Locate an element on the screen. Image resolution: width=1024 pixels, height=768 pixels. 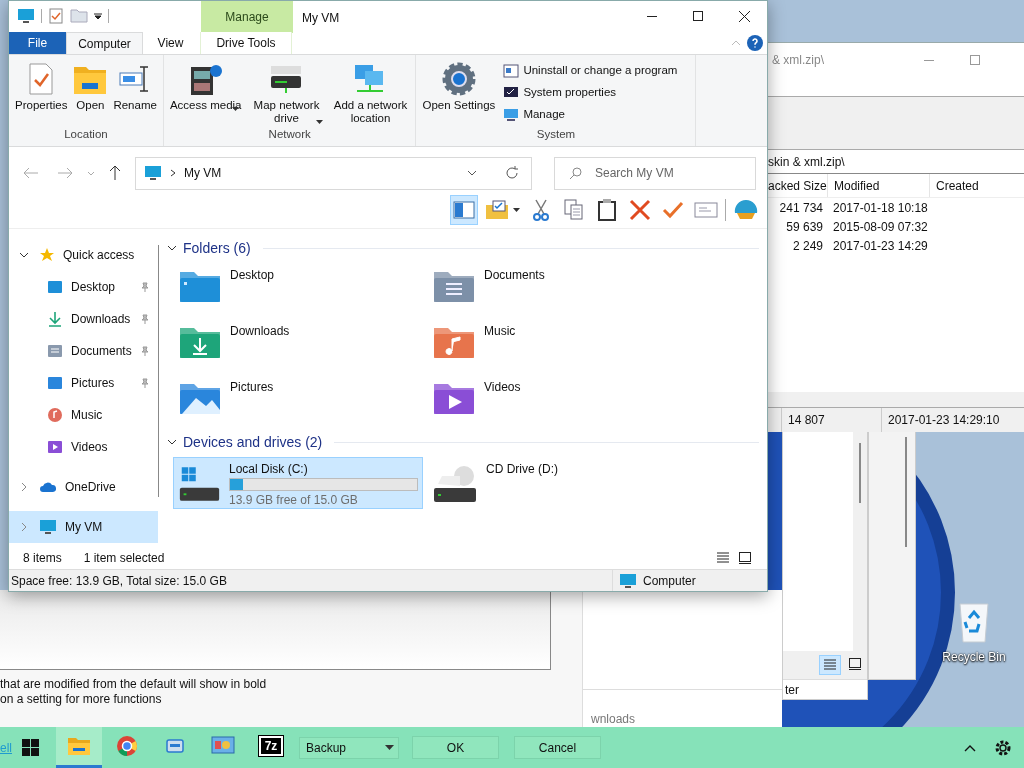
view-button is located at coordinates (745, 558).